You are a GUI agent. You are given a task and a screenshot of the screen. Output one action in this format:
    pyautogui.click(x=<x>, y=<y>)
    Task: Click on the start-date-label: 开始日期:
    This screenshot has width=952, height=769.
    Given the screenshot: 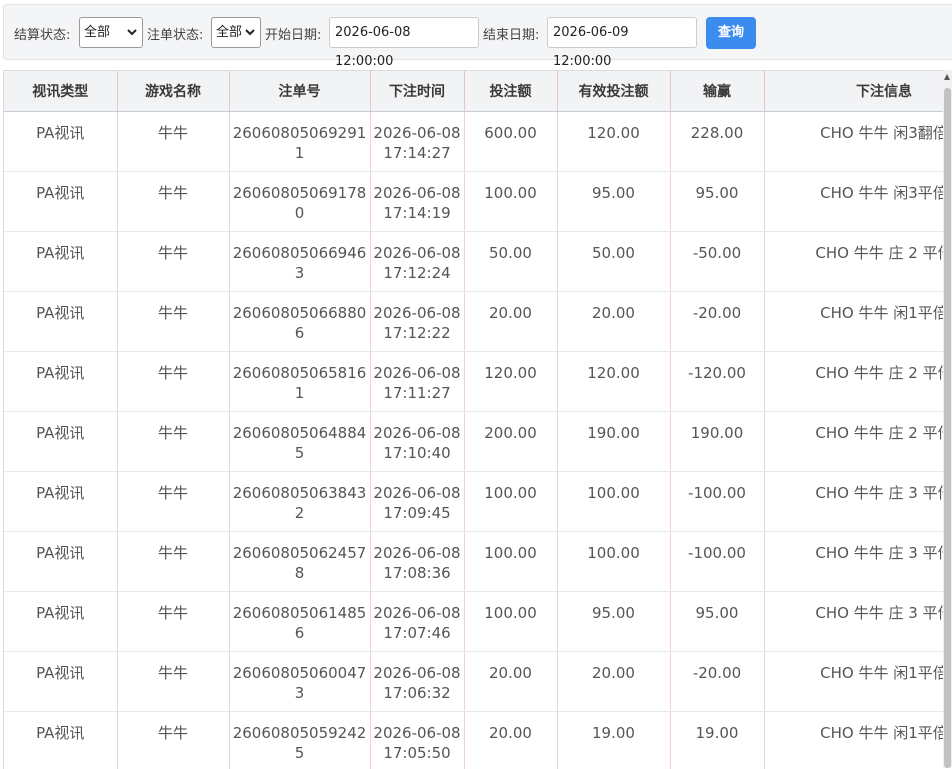 What is the action you would take?
    pyautogui.click(x=293, y=33)
    